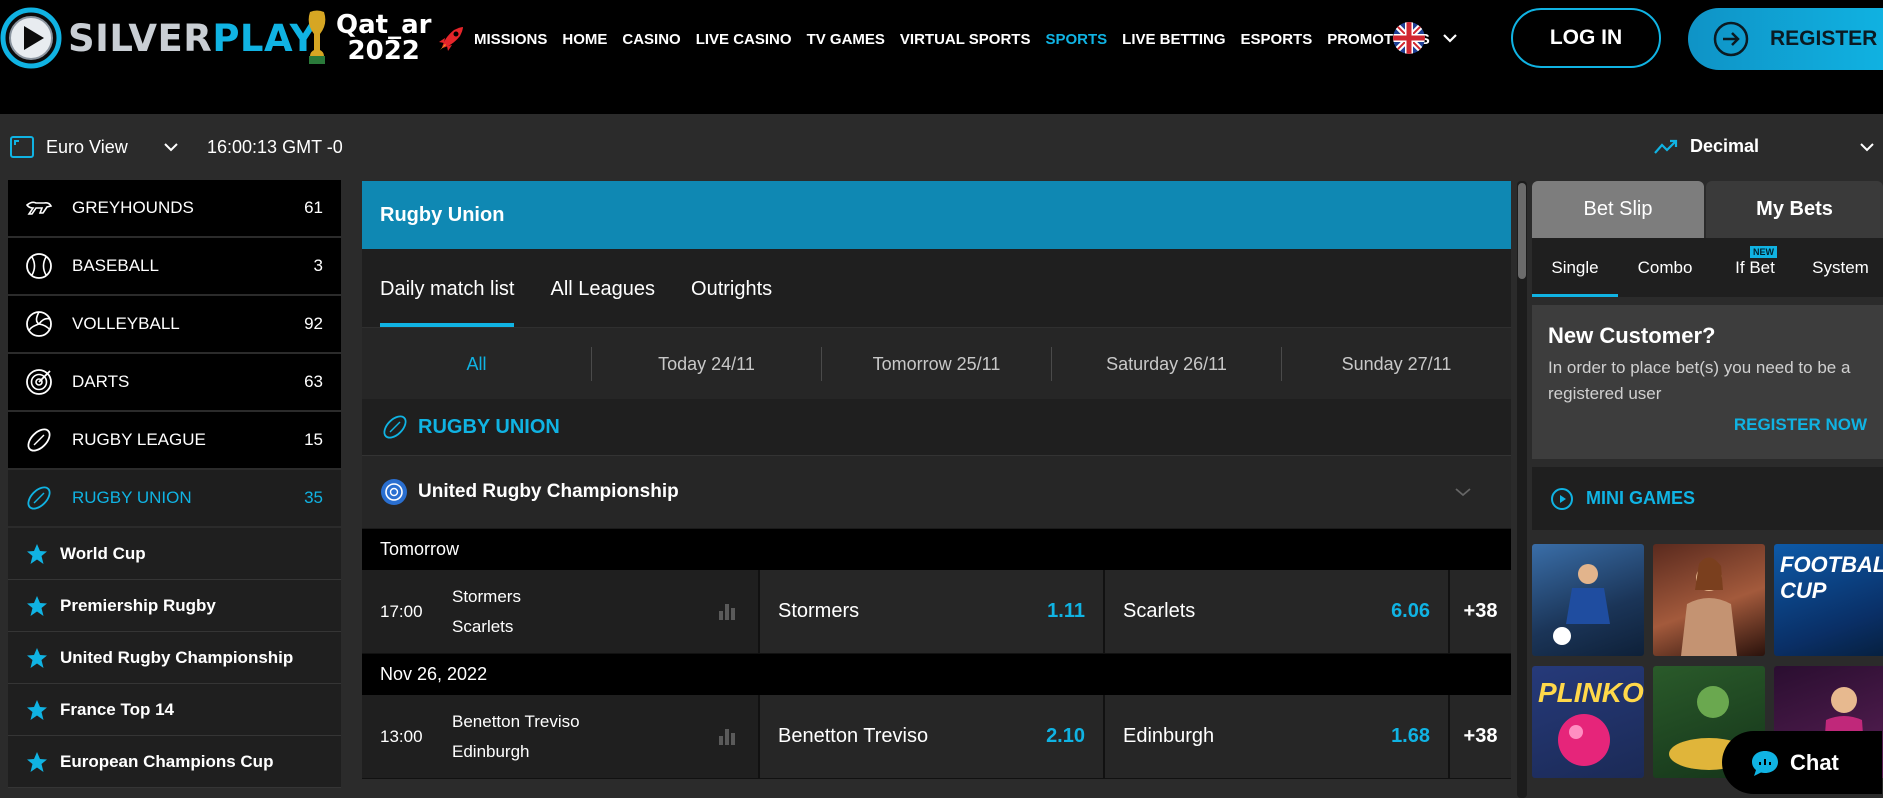  I want to click on sidebar-item-volleyball: VOLLEYBALL 92, so click(174, 325).